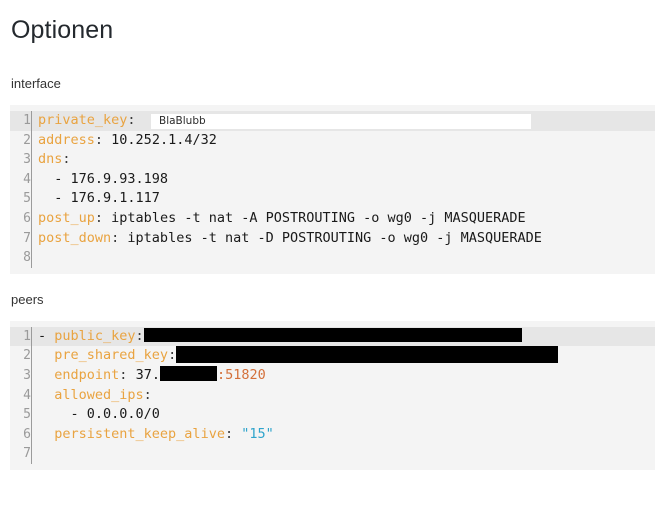 This screenshot has height=524, width=655. Describe the element at coordinates (36, 83) in the screenshot. I see `section-label-interface: interface` at that location.